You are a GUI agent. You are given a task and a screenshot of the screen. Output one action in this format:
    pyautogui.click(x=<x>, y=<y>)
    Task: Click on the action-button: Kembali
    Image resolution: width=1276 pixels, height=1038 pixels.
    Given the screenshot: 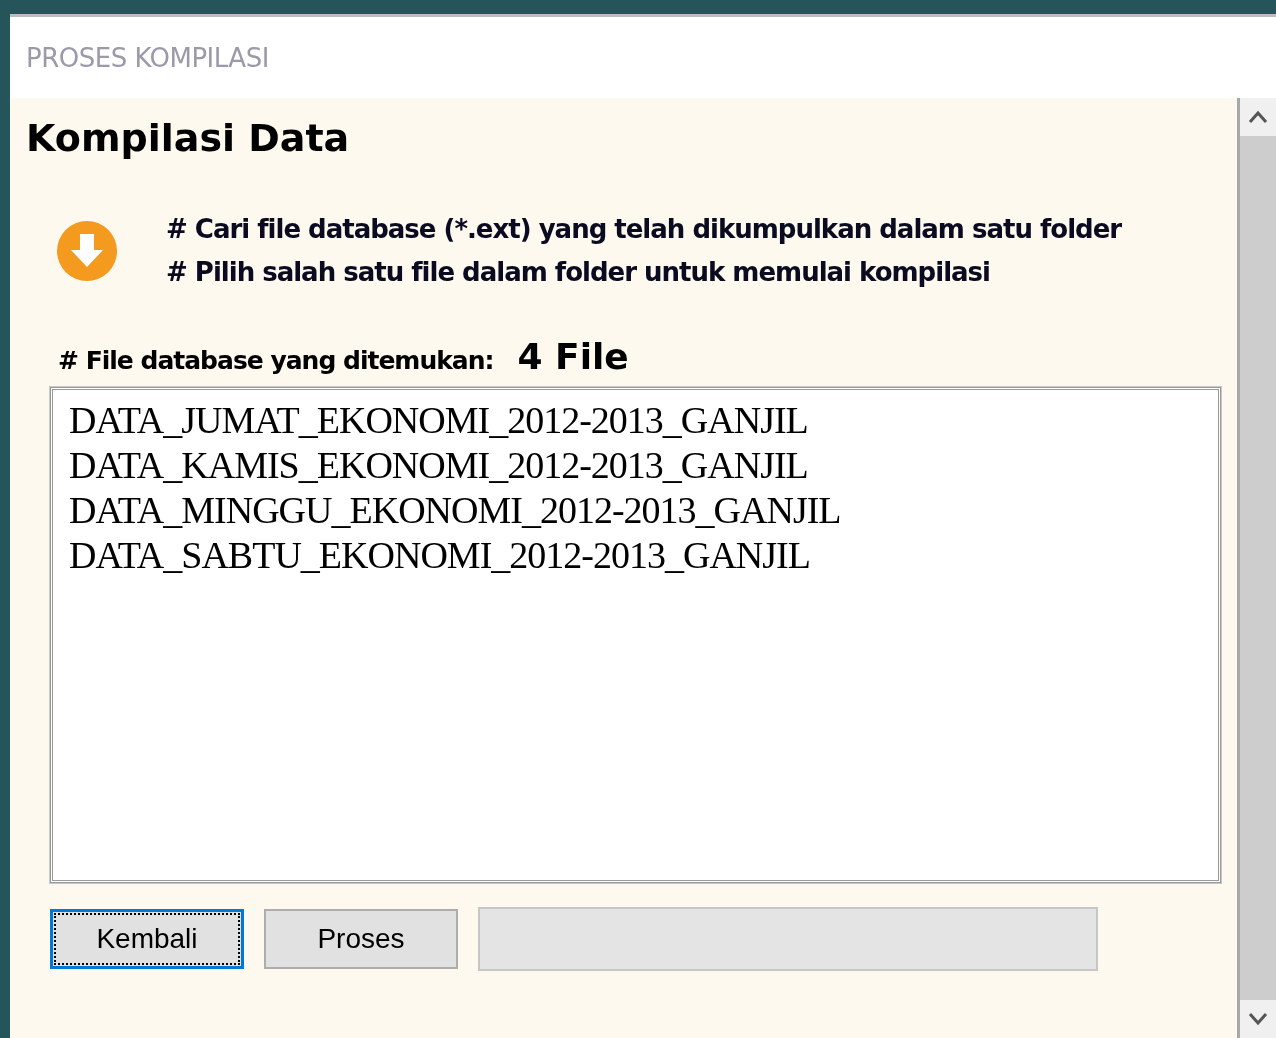 What is the action you would take?
    pyautogui.click(x=147, y=939)
    